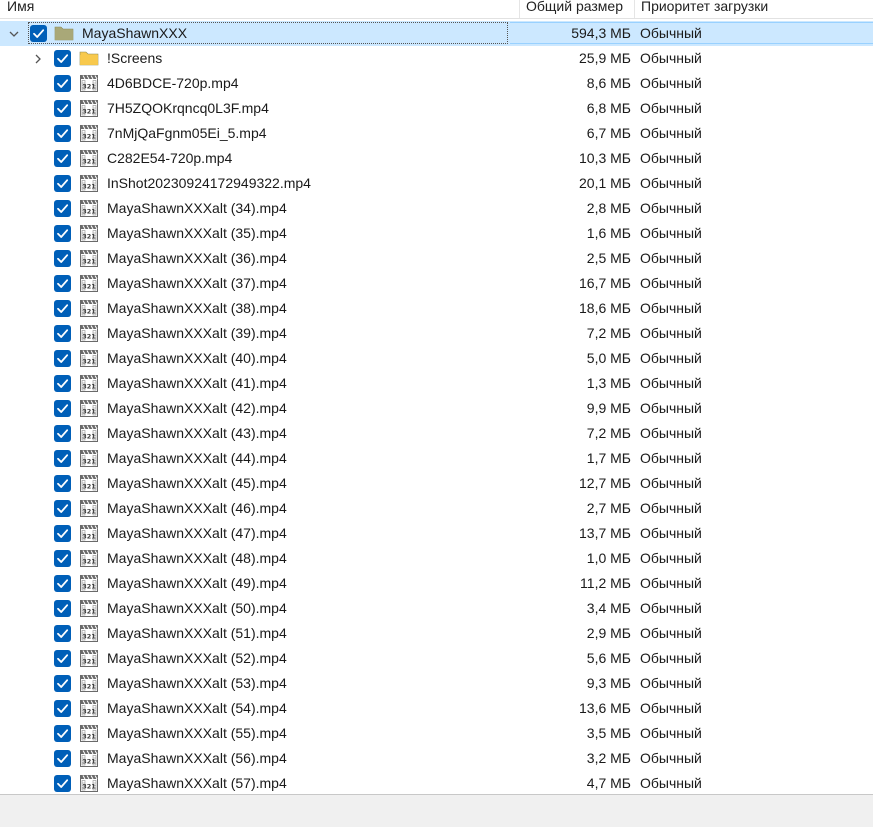  Describe the element at coordinates (436, 208) in the screenshot. I see `file-row: 321 MayaShawnXXXalt (34).mp4 2,8 МБ Обычный` at that location.